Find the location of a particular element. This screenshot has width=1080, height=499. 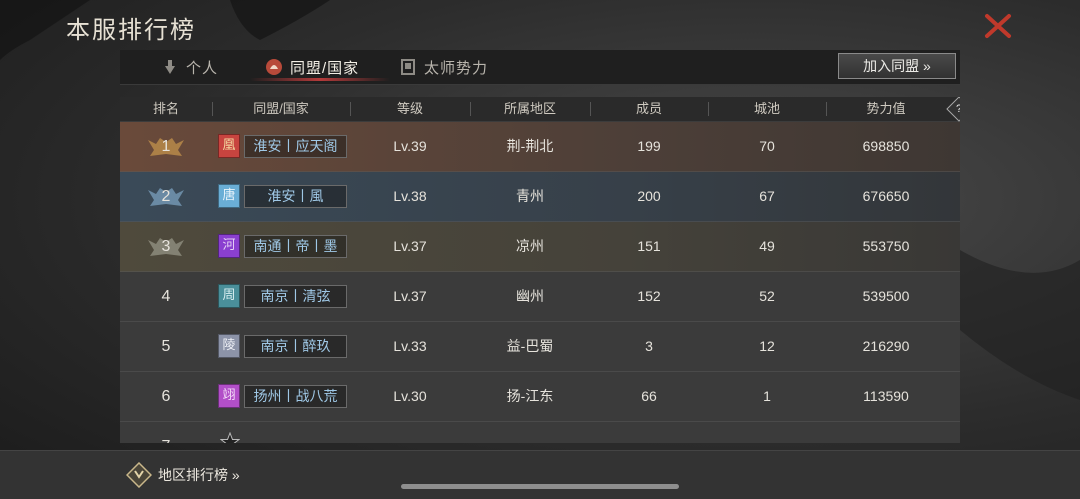

table-row: 3 河 南通丨帝丨墨 Lv.37 凉州 151 49 553750 is located at coordinates (540, 247).